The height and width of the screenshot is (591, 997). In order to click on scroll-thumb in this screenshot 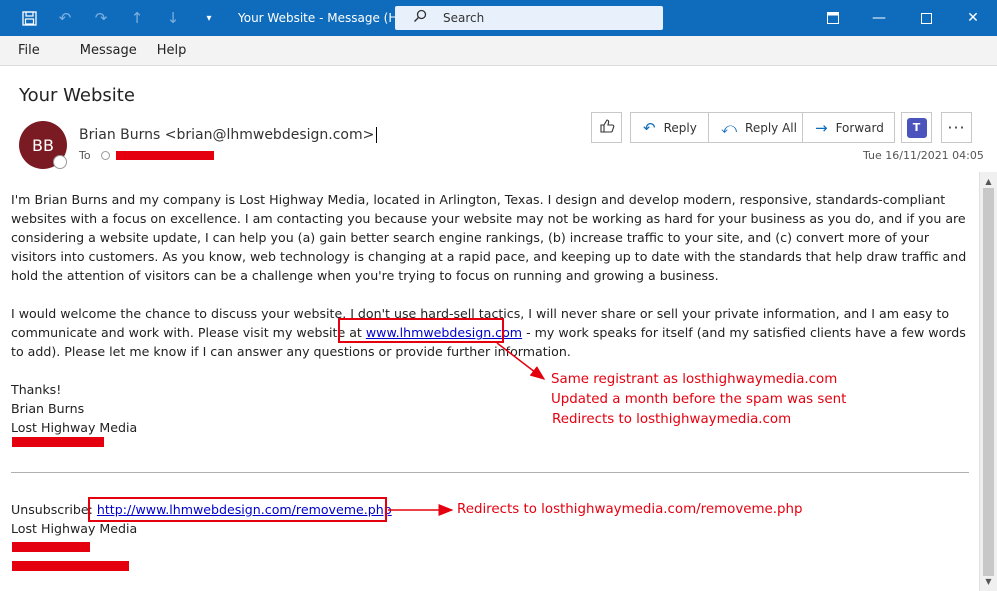, I will do `click(988, 382)`.